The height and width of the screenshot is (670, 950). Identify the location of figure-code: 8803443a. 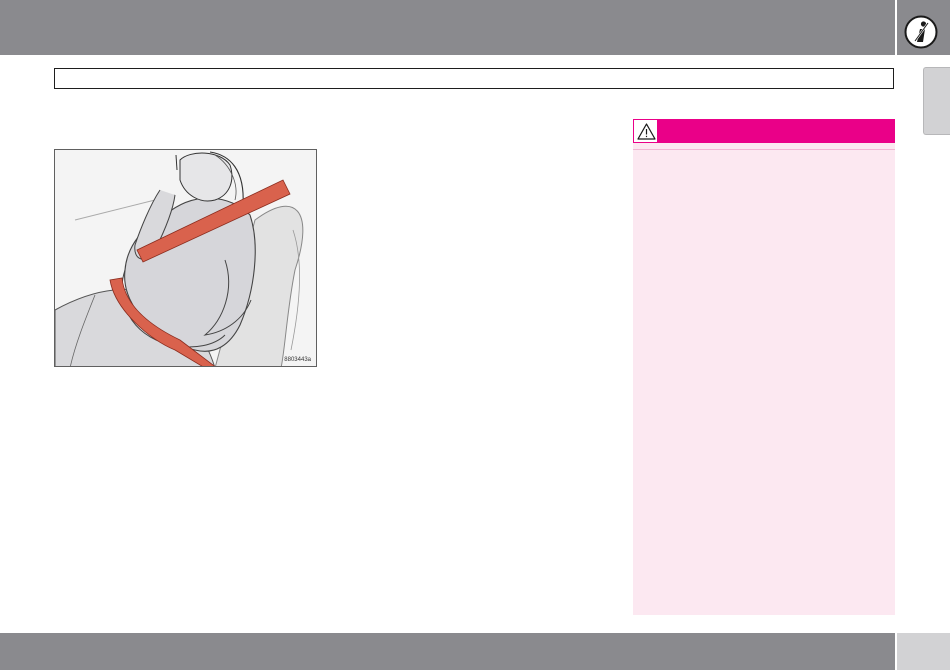
(297, 360).